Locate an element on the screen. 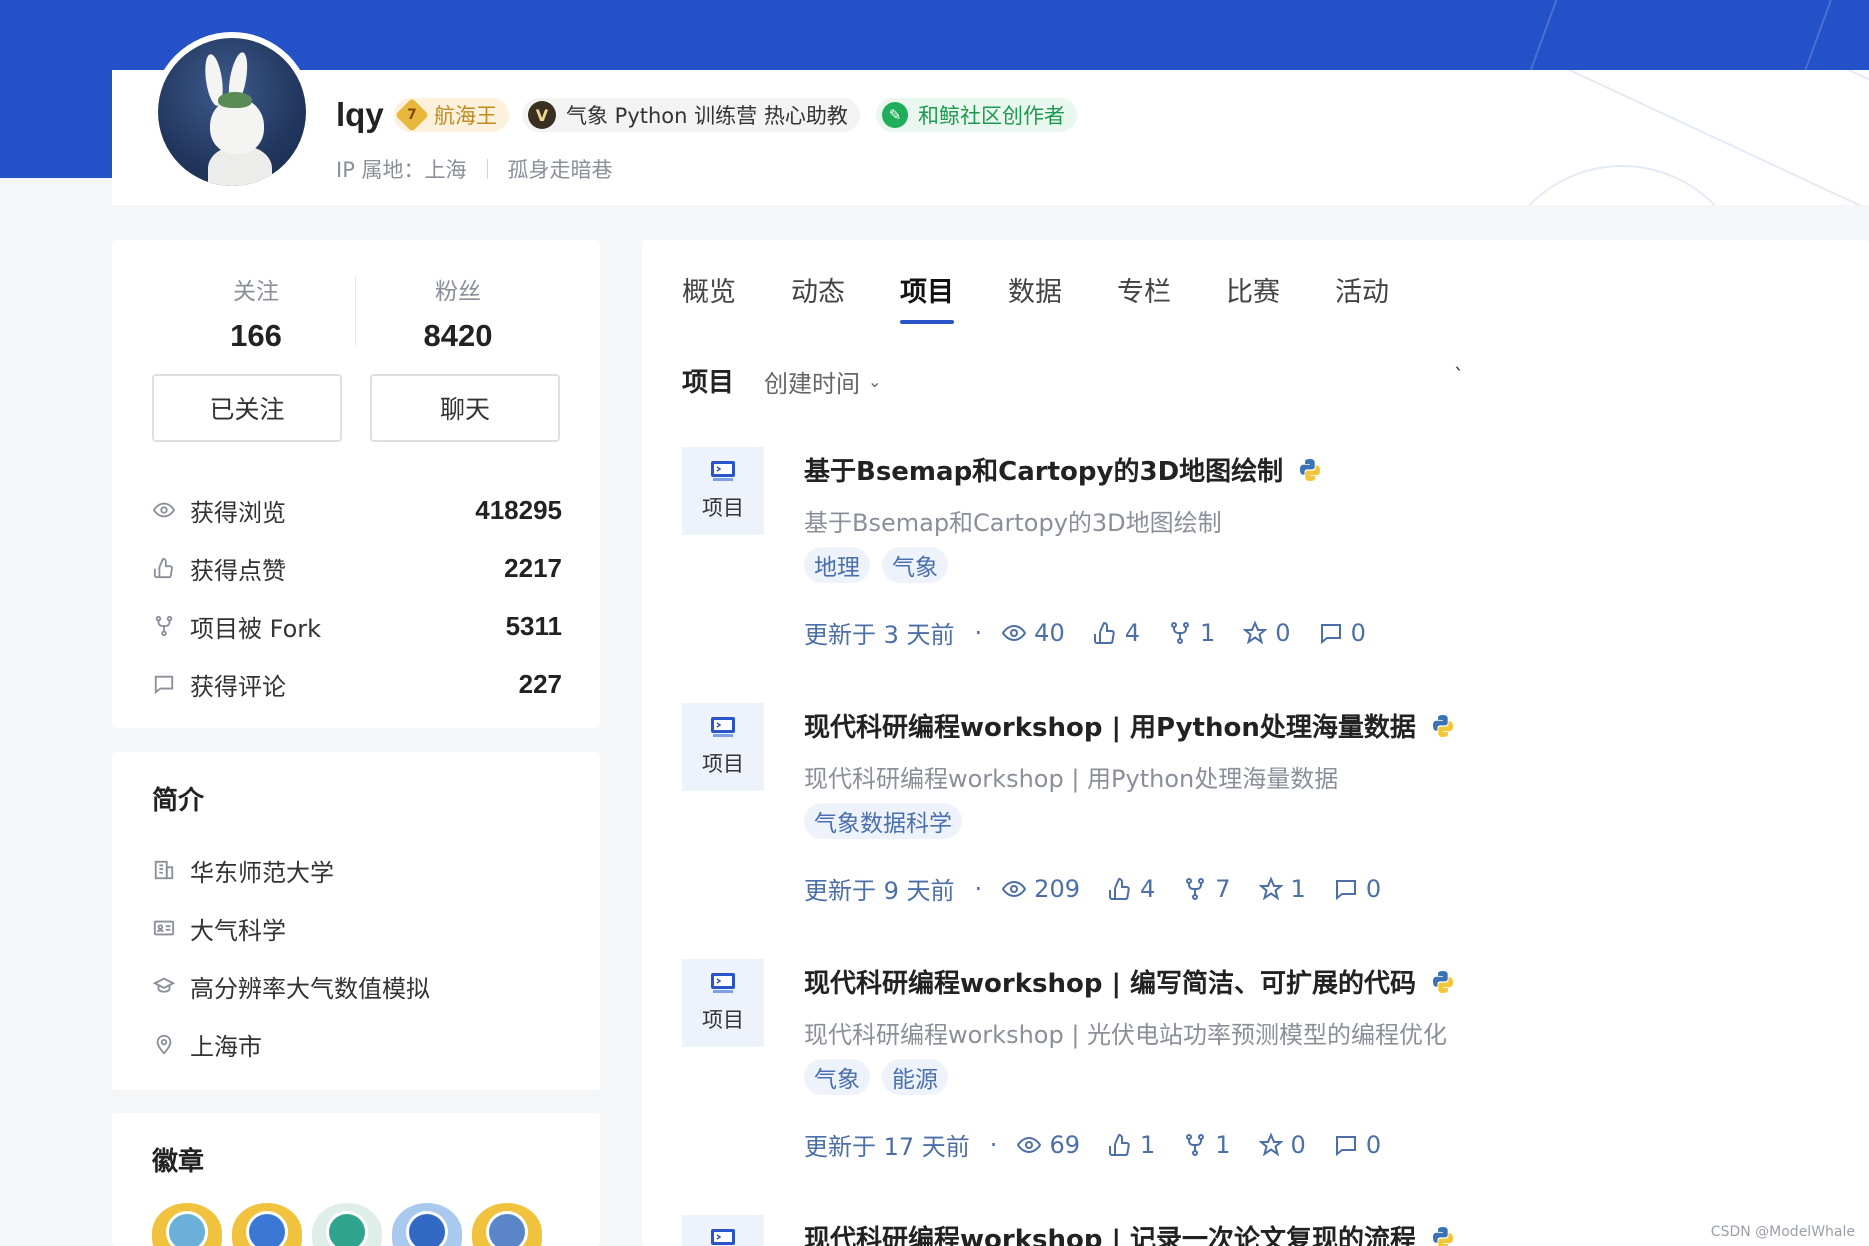 This screenshot has height=1246, width=1869. stat-value: 227 is located at coordinates (540, 683).